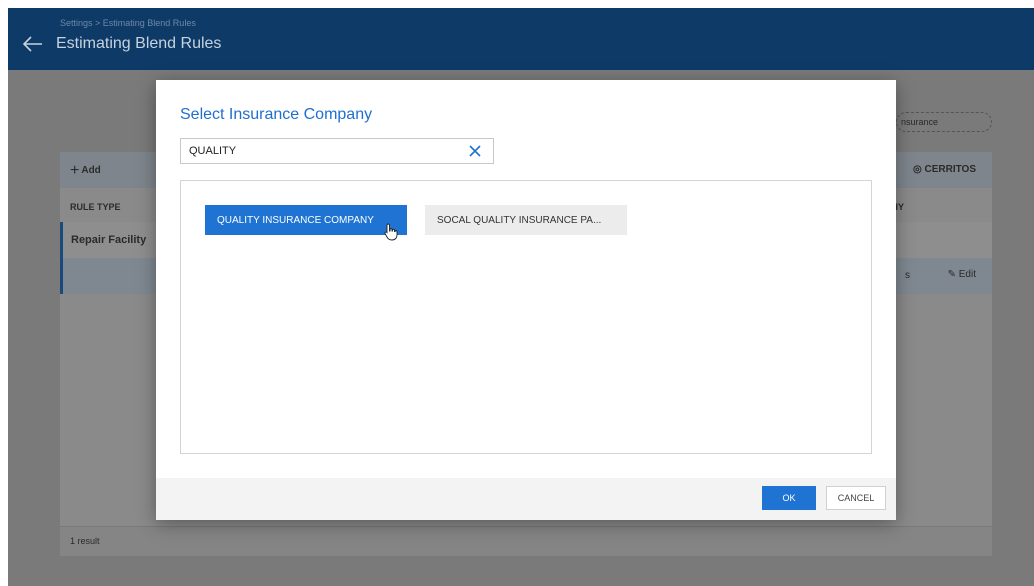 The image size is (1034, 586). I want to click on row-cell: s, so click(907, 275).